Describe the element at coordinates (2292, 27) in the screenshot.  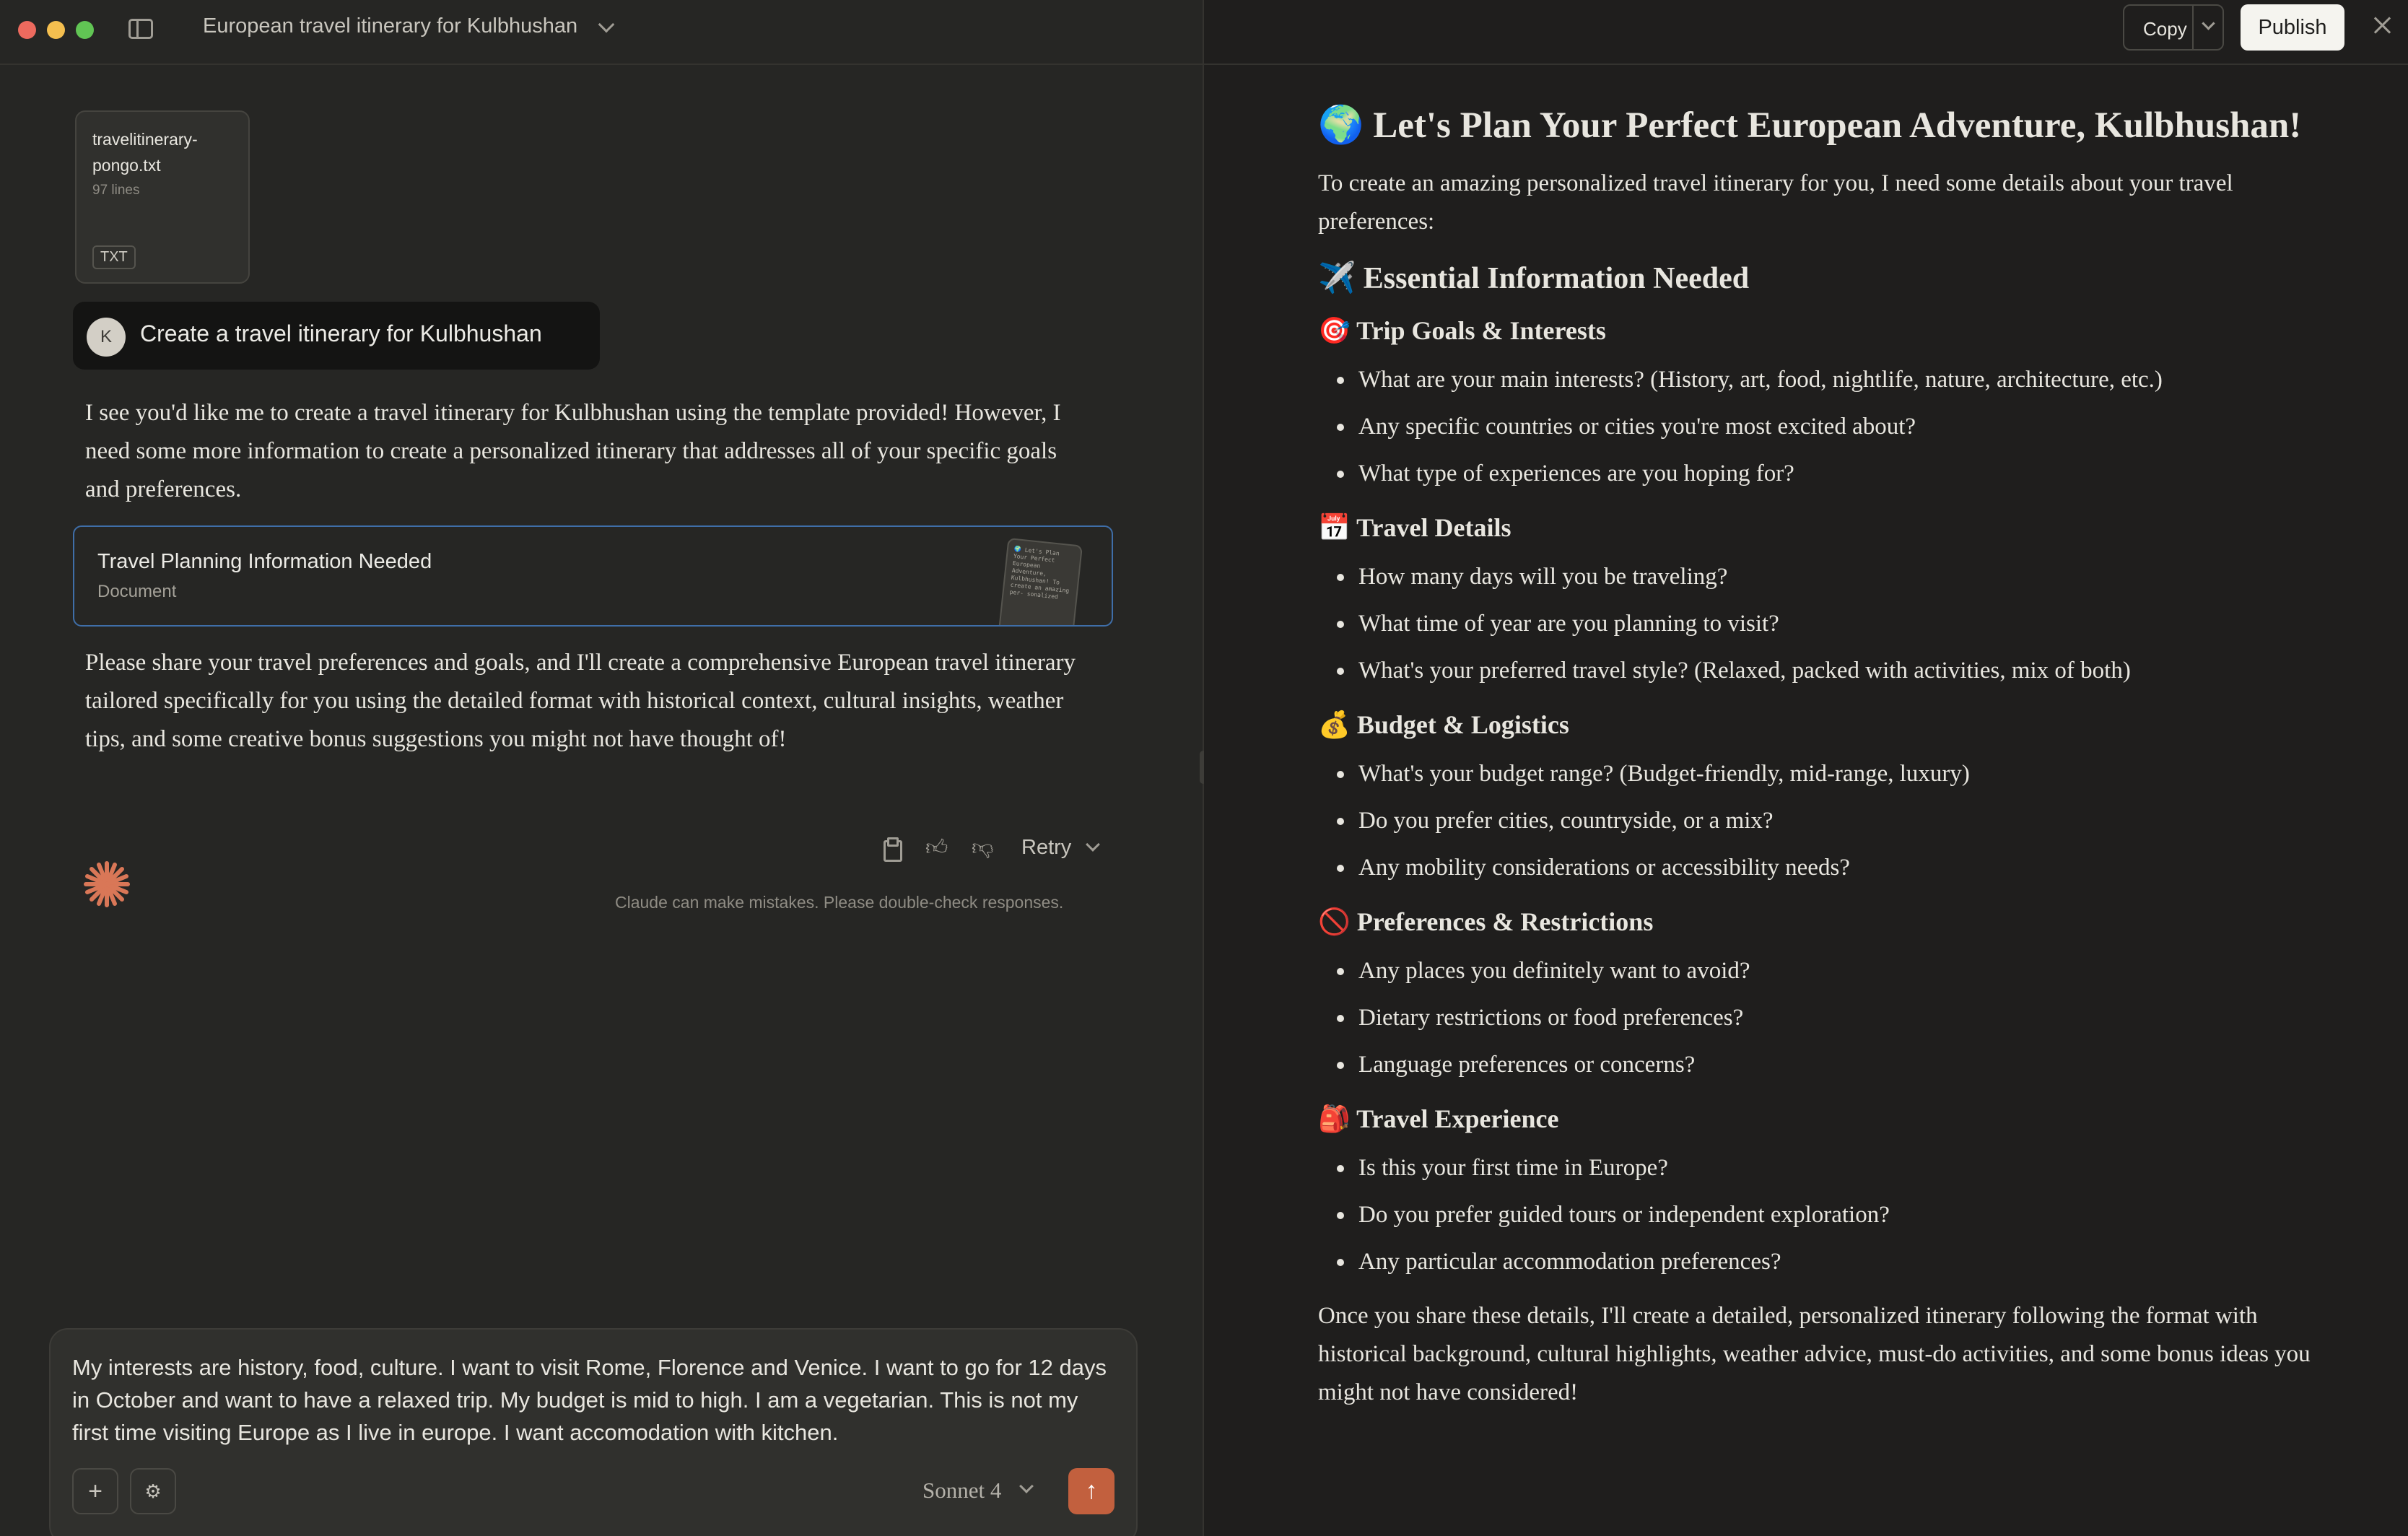
I see `publish-button: Publish` at that location.